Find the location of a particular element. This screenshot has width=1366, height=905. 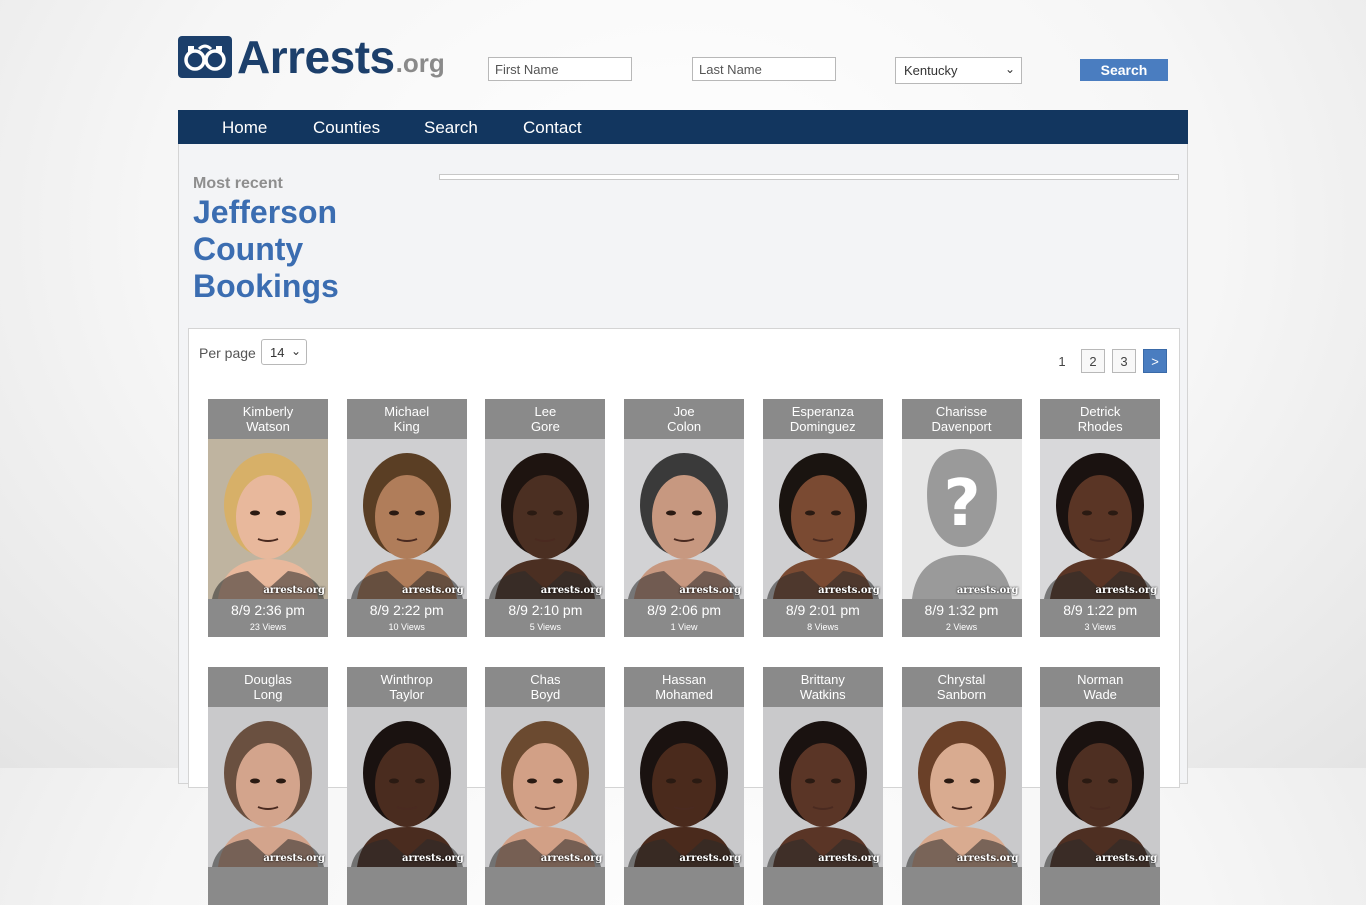

page-3-link: 3 is located at coordinates (1124, 361).